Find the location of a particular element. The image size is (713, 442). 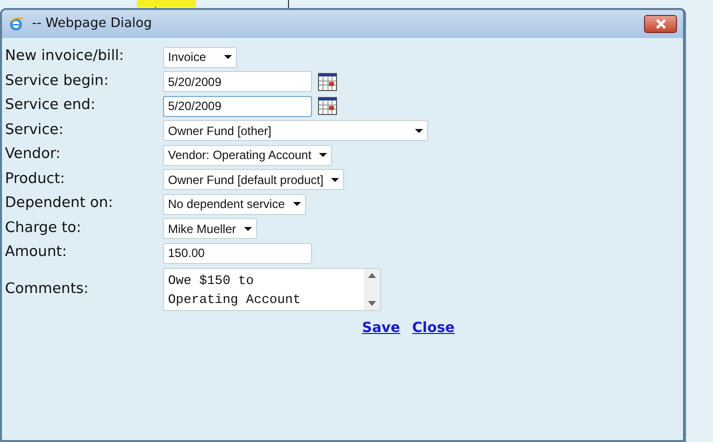

dropdown: Owner Fund [default product] is located at coordinates (253, 179).